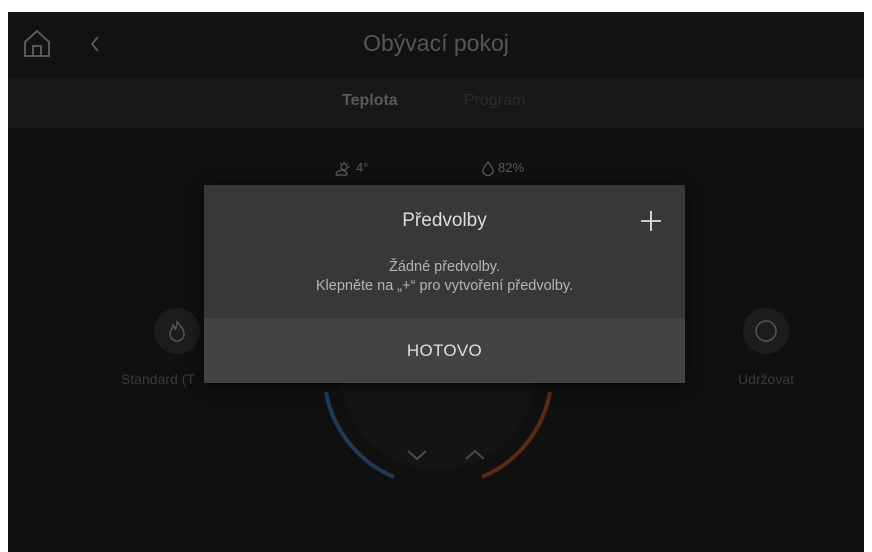 This screenshot has width=872, height=552. I want to click on done-button: HOTOVO, so click(444, 350).